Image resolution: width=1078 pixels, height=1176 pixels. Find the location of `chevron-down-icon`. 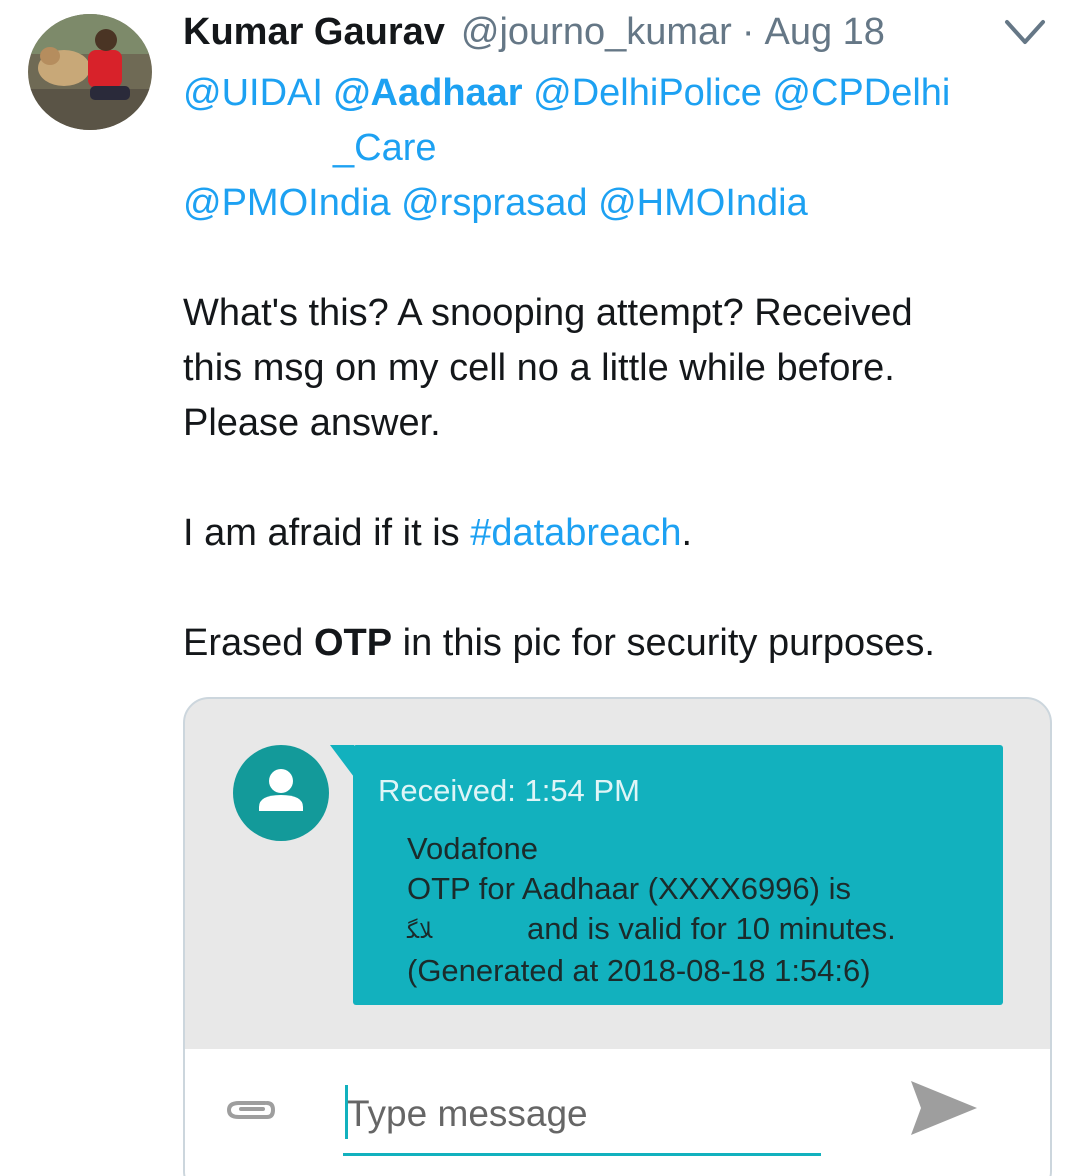

chevron-down-icon is located at coordinates (1025, 32).